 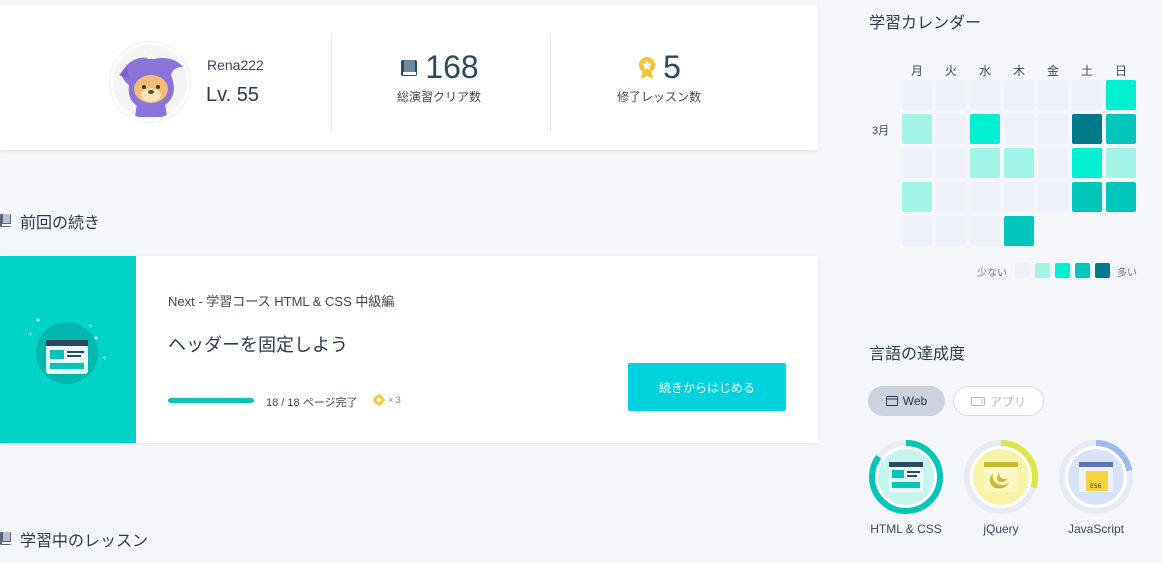 What do you see at coordinates (917, 354) in the screenshot?
I see `languages-heading: 言語の達成度` at bounding box center [917, 354].